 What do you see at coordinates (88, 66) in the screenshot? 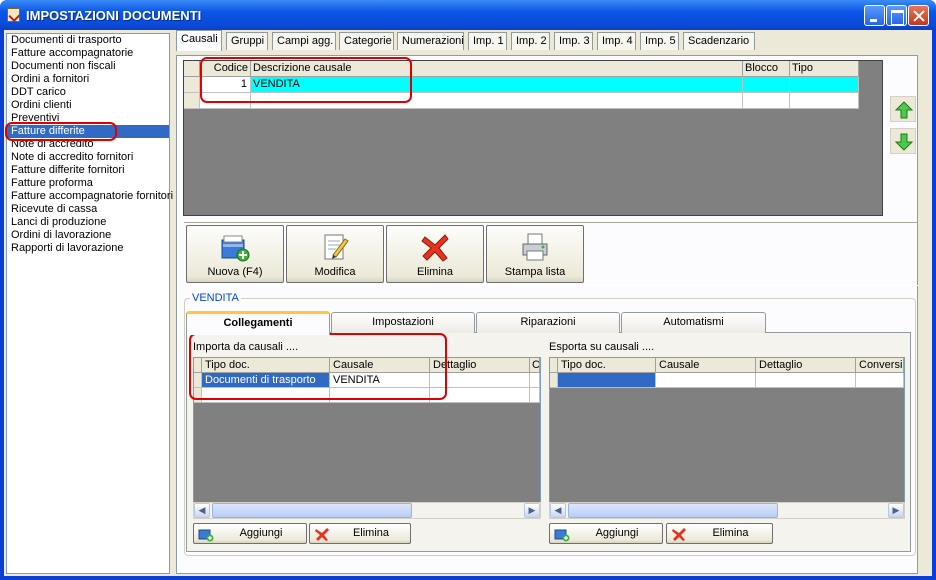
I see `doc-type-item: Documenti non fiscali` at bounding box center [88, 66].